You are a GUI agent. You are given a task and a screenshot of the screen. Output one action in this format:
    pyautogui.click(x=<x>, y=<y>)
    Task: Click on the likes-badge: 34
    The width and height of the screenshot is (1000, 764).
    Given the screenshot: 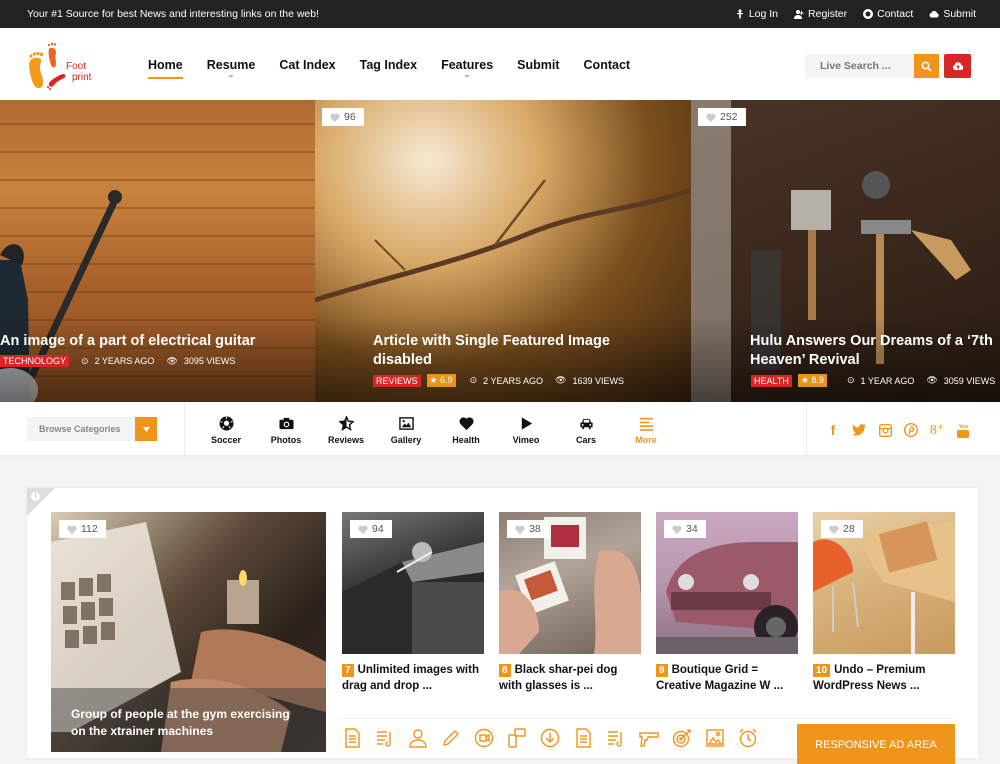 What is the action you would take?
    pyautogui.click(x=685, y=529)
    